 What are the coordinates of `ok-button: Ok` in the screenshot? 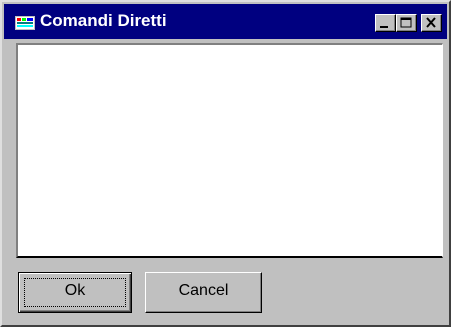 It's located at (75, 292).